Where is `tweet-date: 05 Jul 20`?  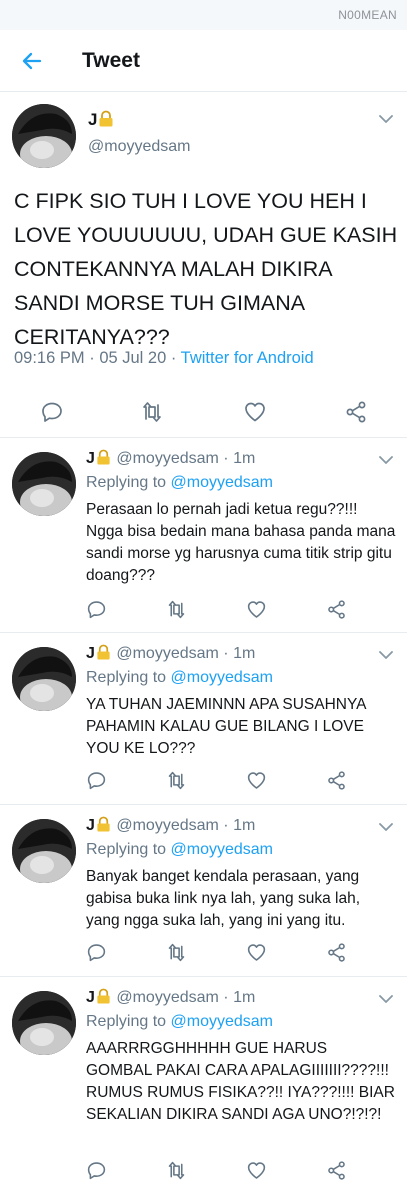
tweet-date: 05 Jul 20 is located at coordinates (133, 358).